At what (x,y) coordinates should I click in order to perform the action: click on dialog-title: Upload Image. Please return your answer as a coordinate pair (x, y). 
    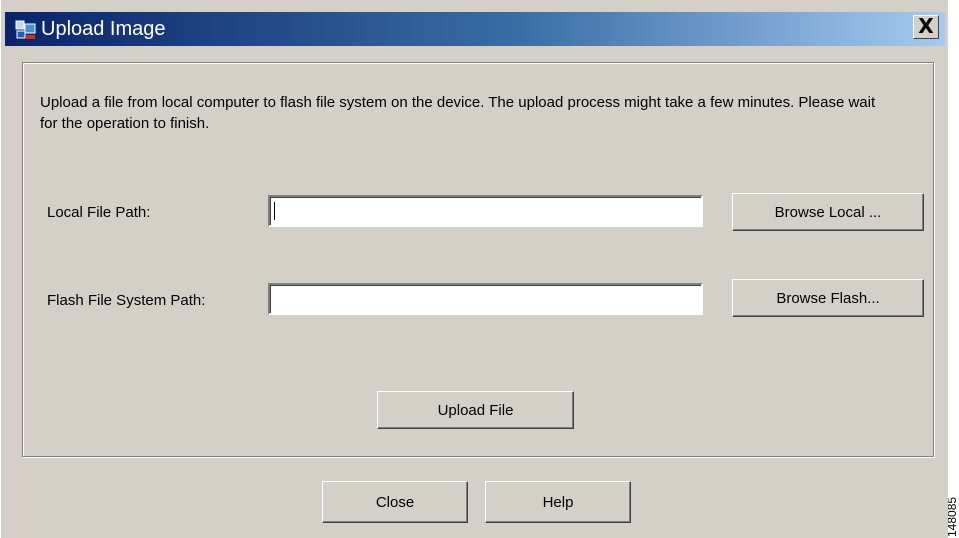
    Looking at the image, I should click on (103, 29).